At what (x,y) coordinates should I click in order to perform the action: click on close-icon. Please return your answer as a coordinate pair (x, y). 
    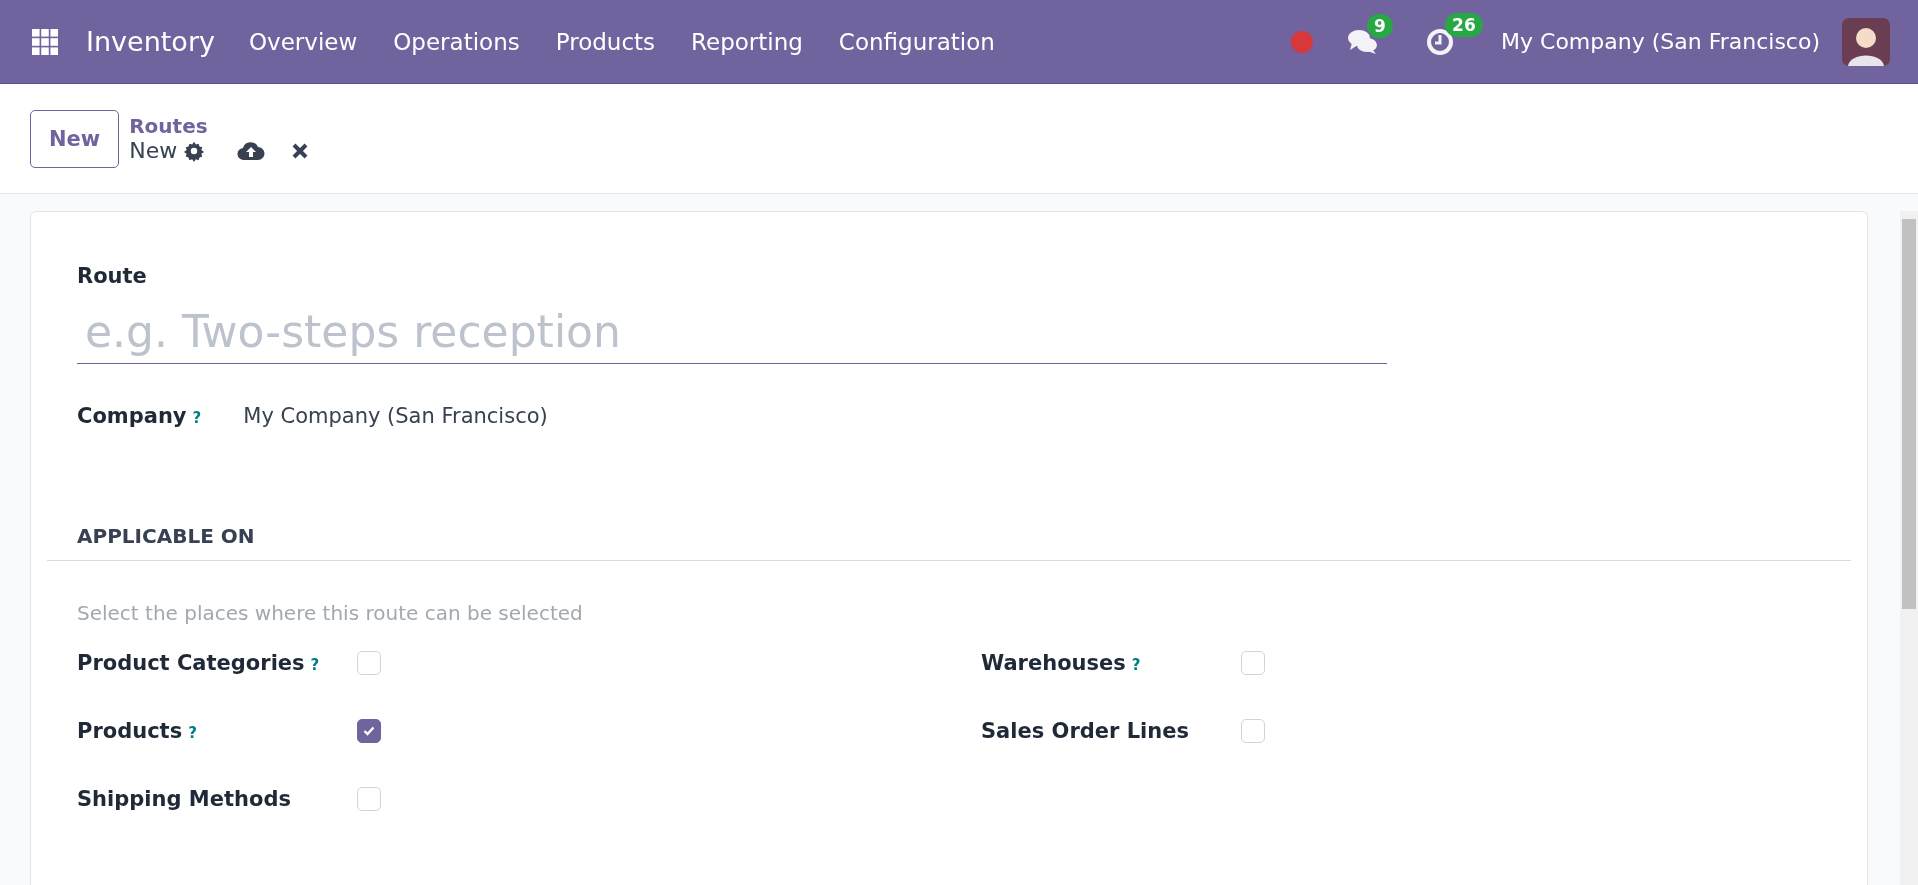
    Looking at the image, I should click on (300, 150).